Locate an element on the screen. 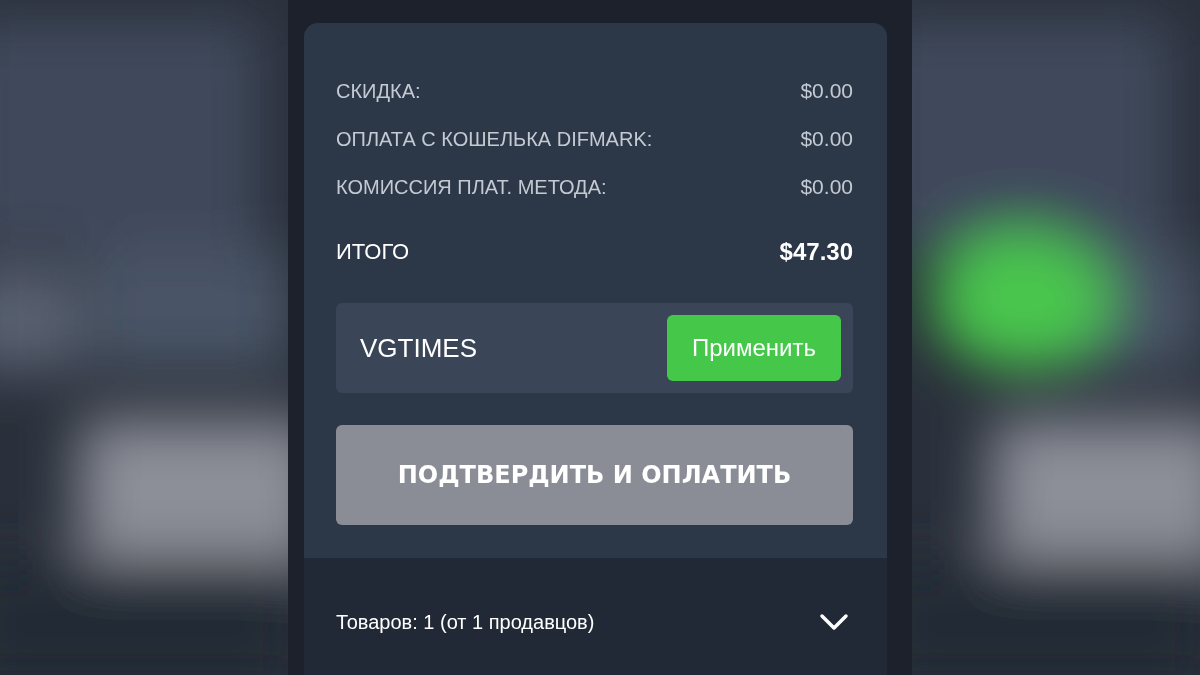 This screenshot has width=1200, height=675. summary-label: КОМИССИЯ ПЛАТ. МЕТОДА: is located at coordinates (471, 187).